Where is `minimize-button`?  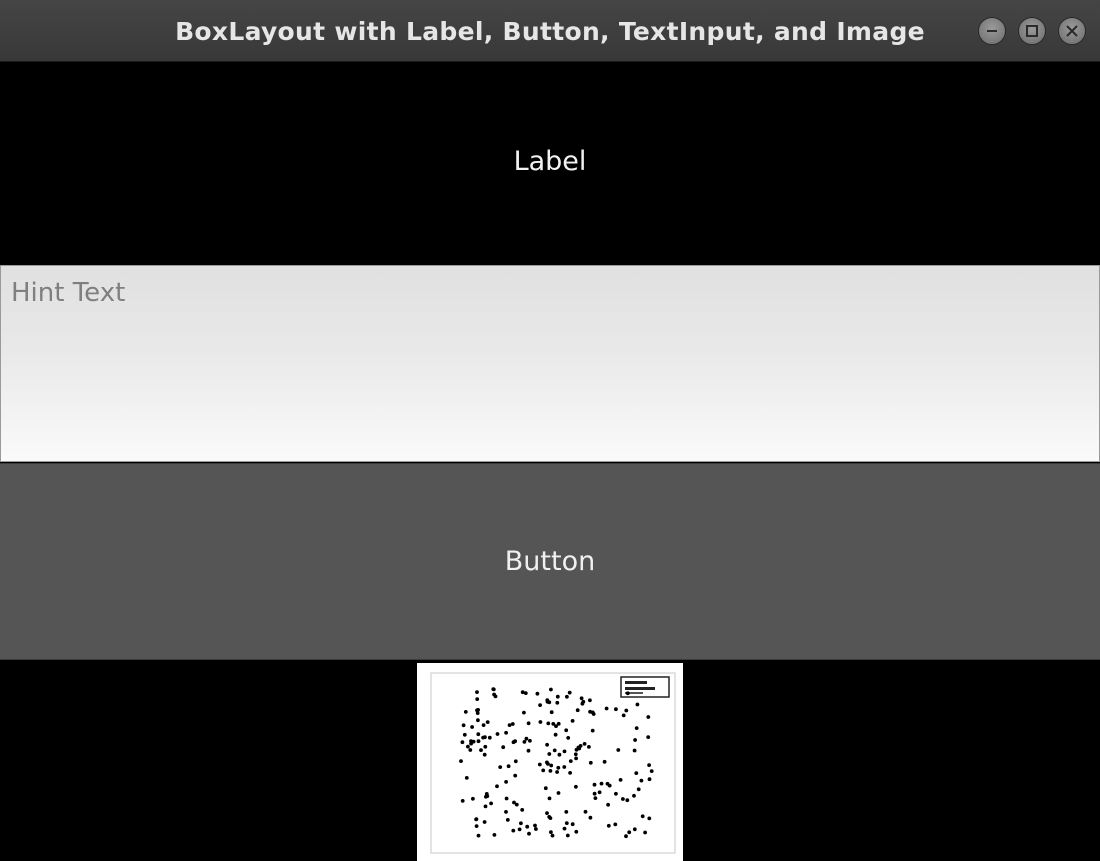 minimize-button is located at coordinates (992, 31).